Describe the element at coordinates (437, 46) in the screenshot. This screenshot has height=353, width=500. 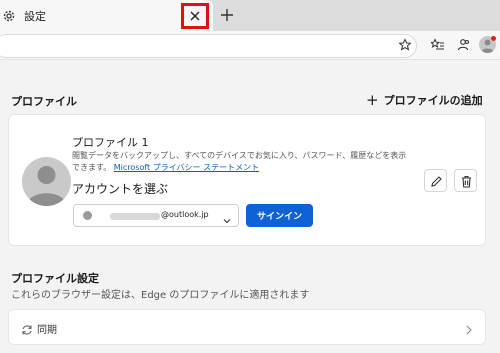
I see `favorites-list-icon` at that location.